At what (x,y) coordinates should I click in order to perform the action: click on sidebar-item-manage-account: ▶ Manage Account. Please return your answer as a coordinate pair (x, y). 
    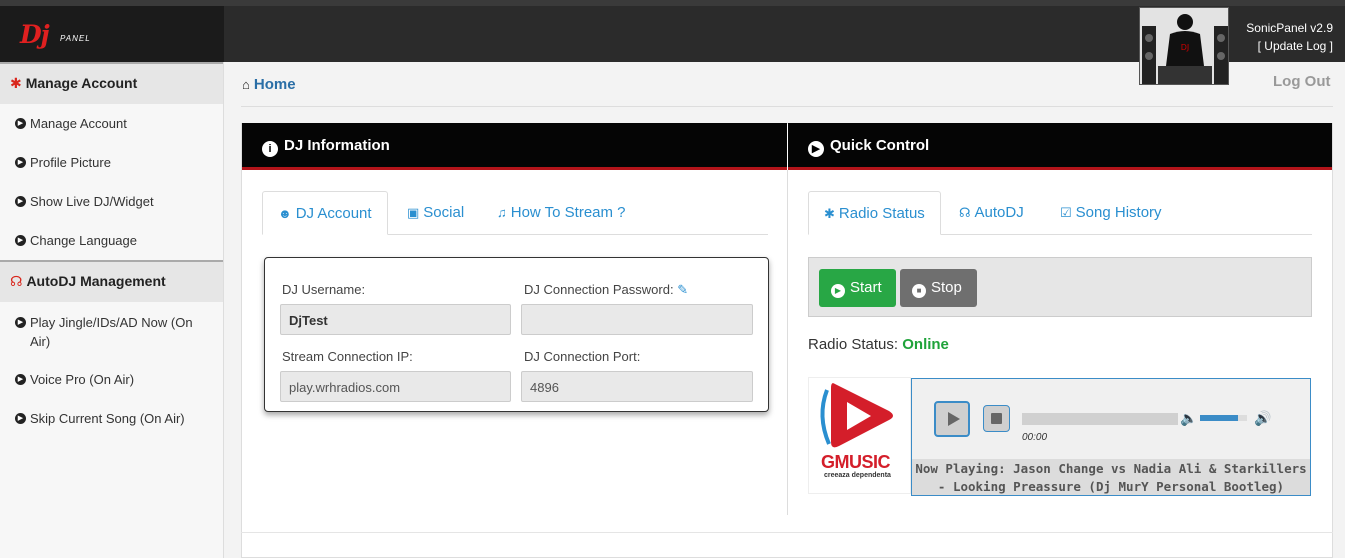
    Looking at the image, I should click on (111, 123).